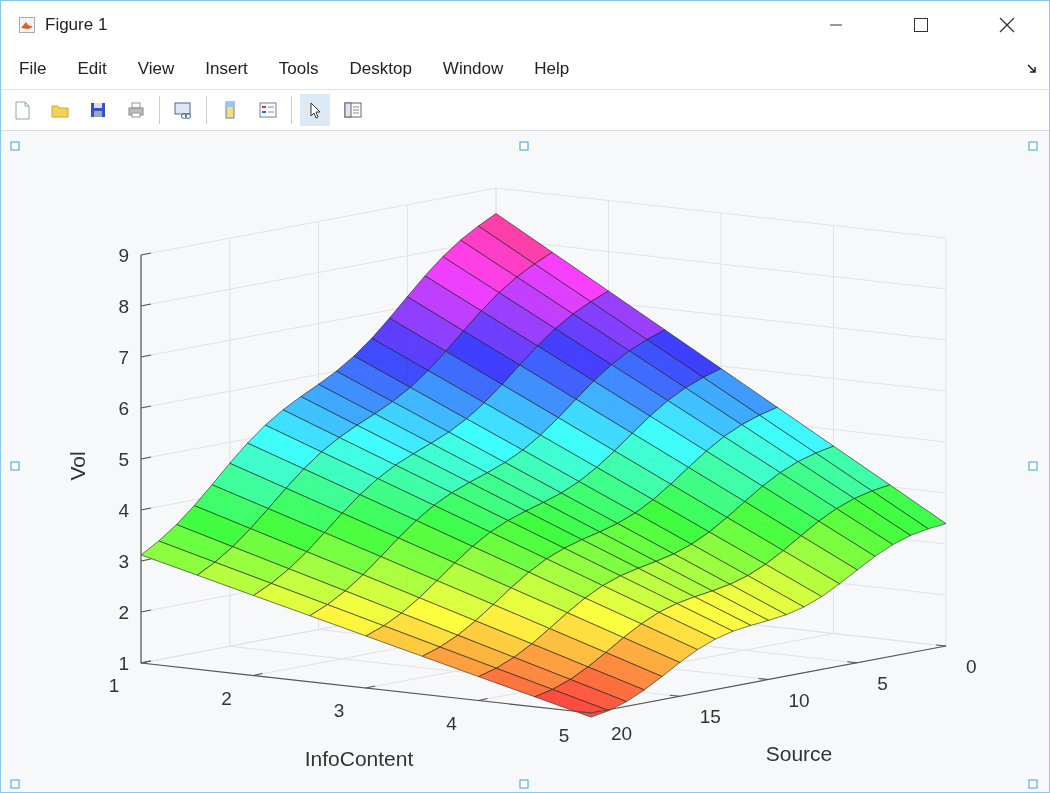 This screenshot has height=793, width=1050. What do you see at coordinates (473, 69) in the screenshot?
I see `menu-item: Window` at bounding box center [473, 69].